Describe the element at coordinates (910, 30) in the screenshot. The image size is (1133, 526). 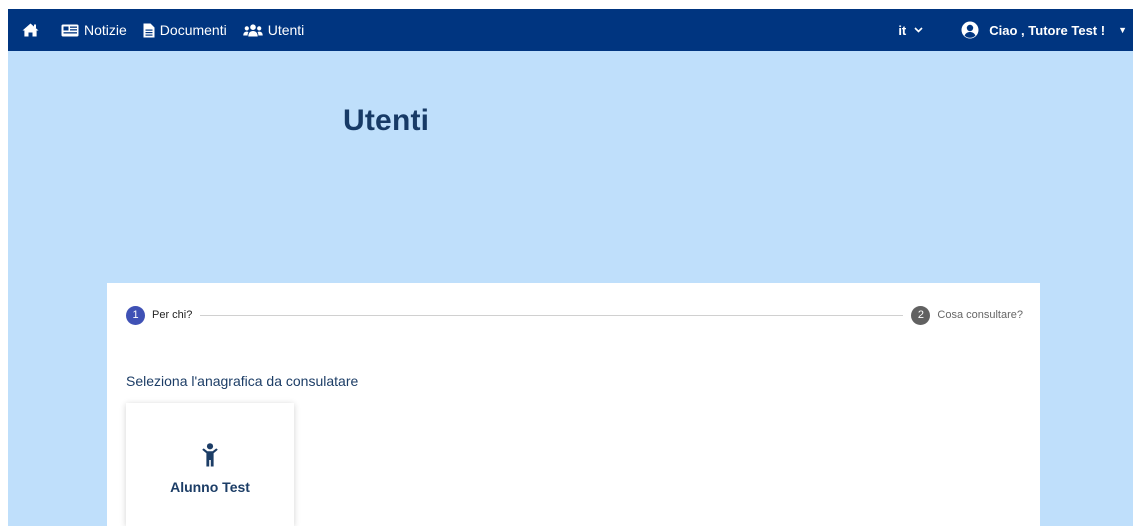
I see `language-selector: it` at that location.